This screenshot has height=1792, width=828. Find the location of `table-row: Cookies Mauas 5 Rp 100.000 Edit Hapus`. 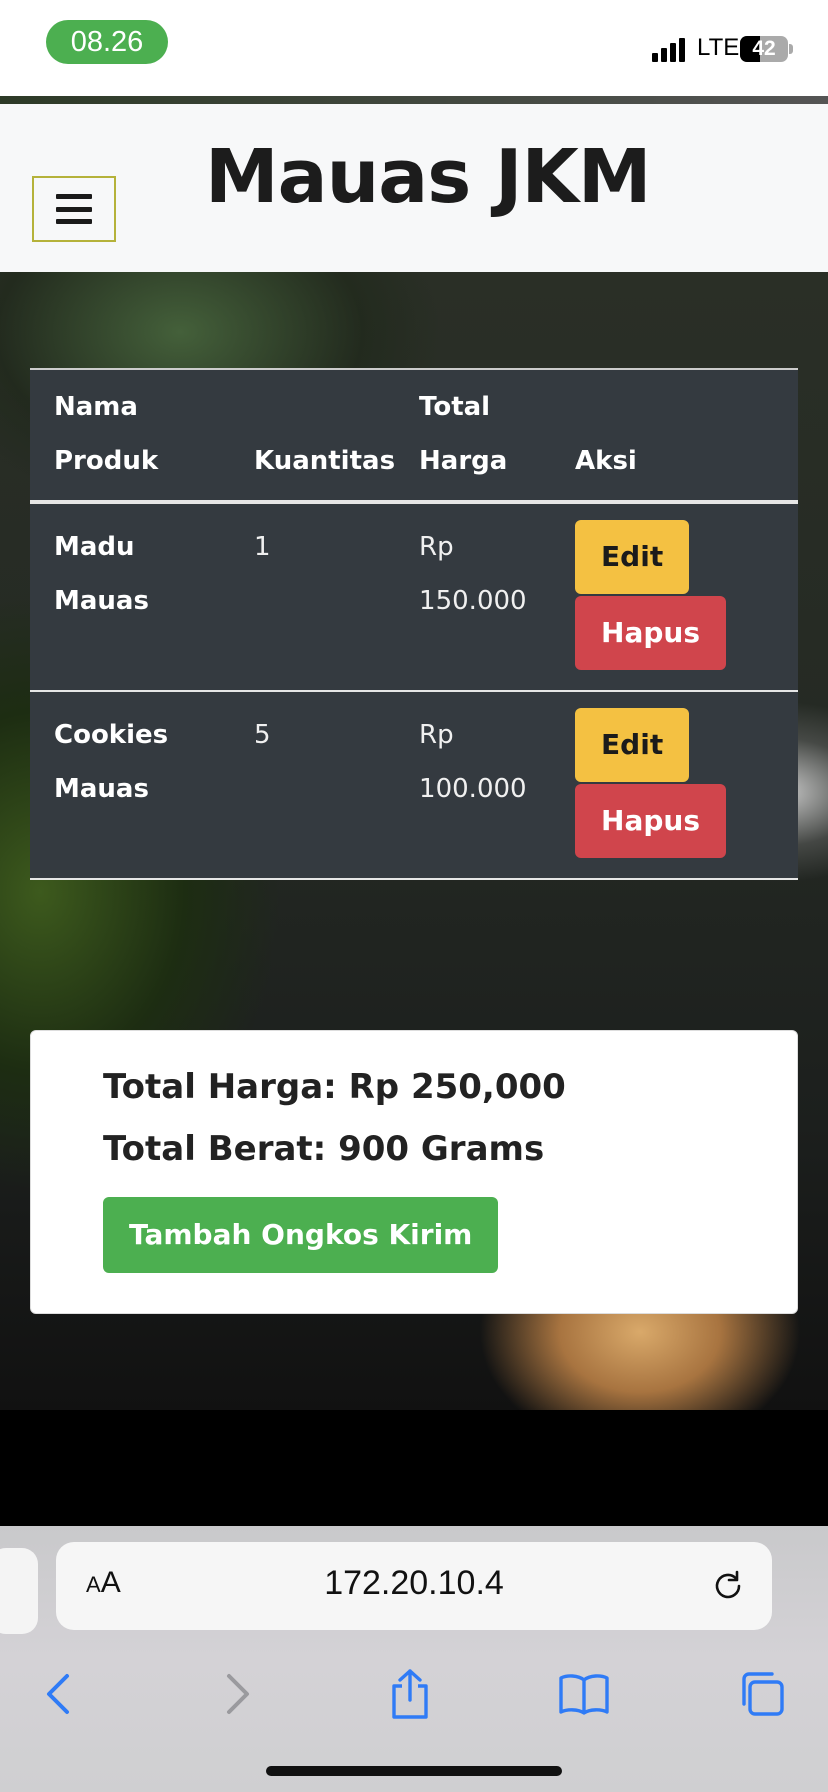

table-row: Cookies Mauas 5 Rp 100.000 Edit Hapus is located at coordinates (414, 785).